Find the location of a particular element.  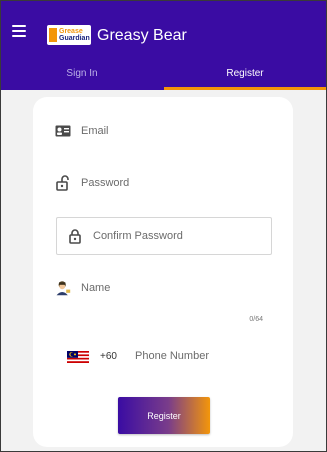

confirm-password-field: Confirm Password is located at coordinates (164, 236).